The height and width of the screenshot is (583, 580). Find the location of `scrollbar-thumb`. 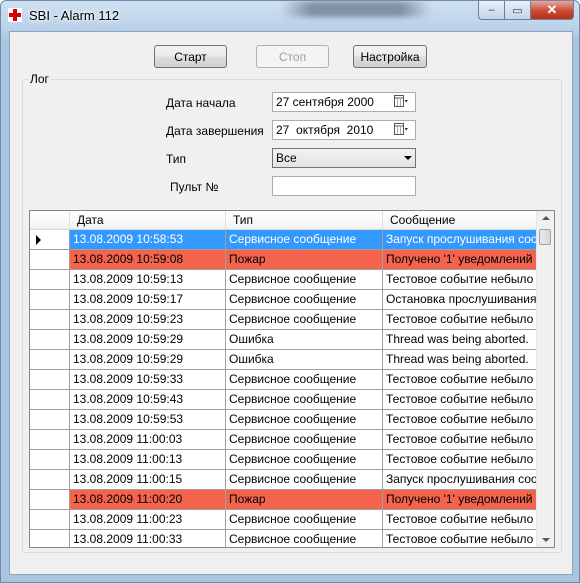

scrollbar-thumb is located at coordinates (545, 237).